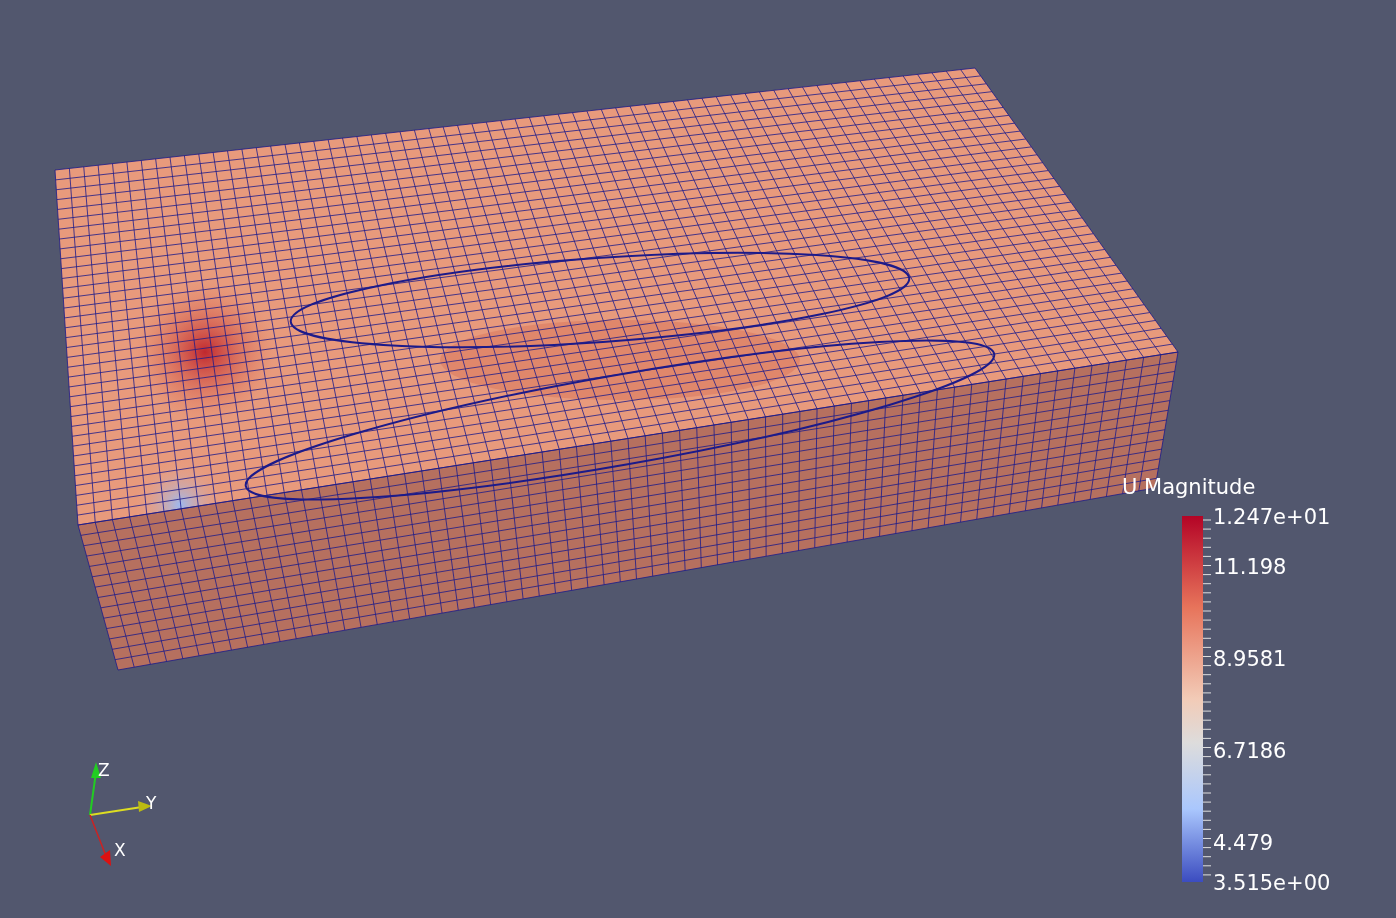 This screenshot has width=1396, height=918. I want to click on legend-label: 3.515e+00, so click(1272, 883).